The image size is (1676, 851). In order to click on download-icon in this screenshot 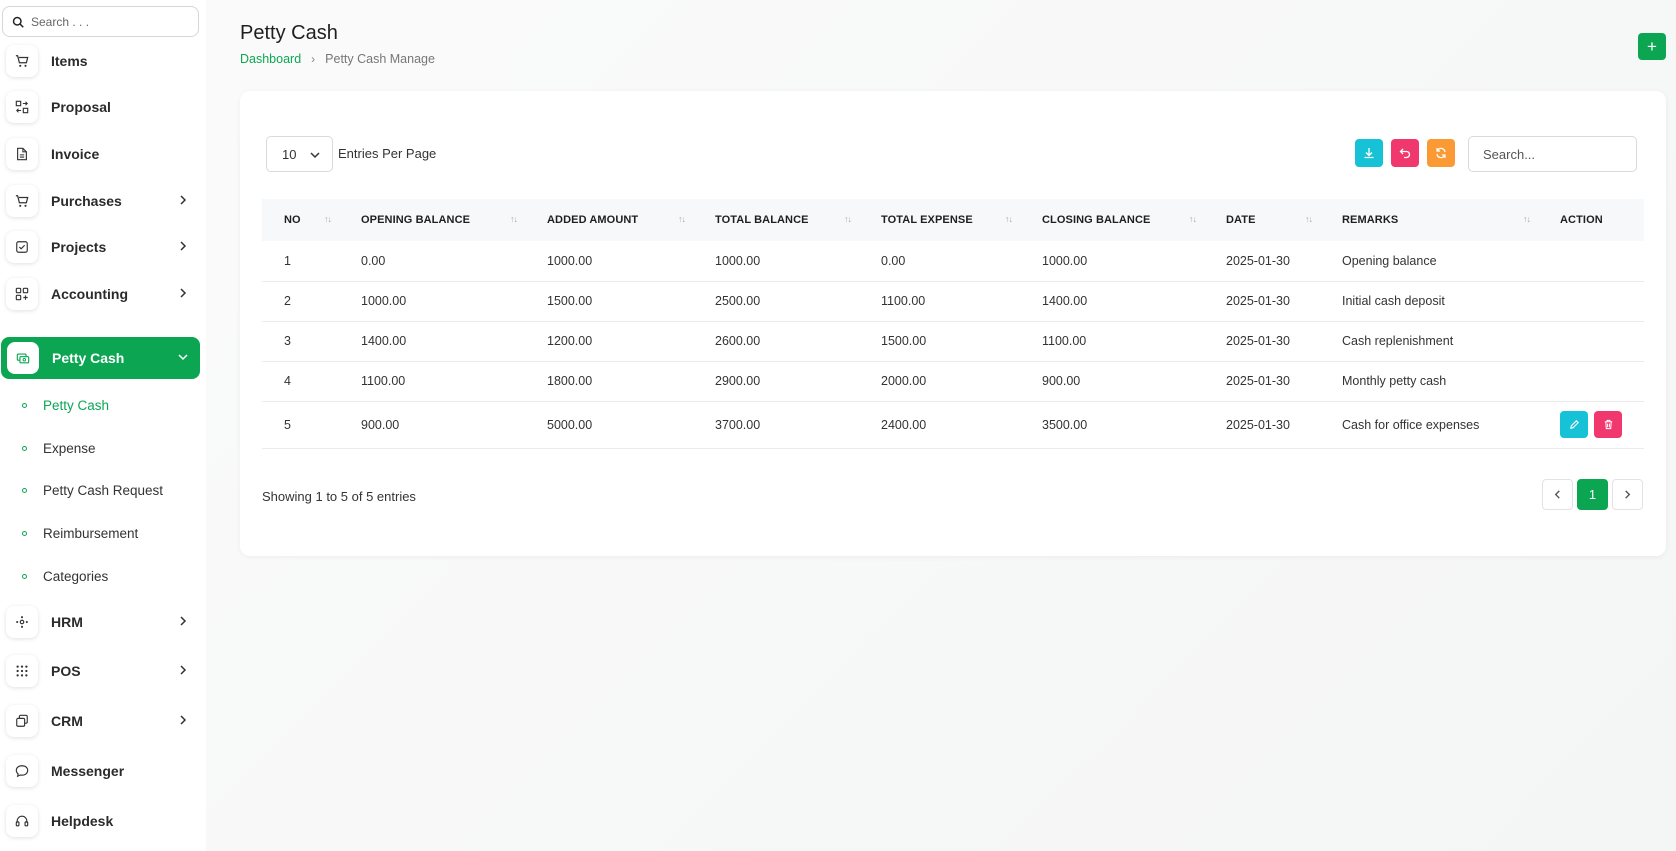, I will do `click(1369, 153)`.